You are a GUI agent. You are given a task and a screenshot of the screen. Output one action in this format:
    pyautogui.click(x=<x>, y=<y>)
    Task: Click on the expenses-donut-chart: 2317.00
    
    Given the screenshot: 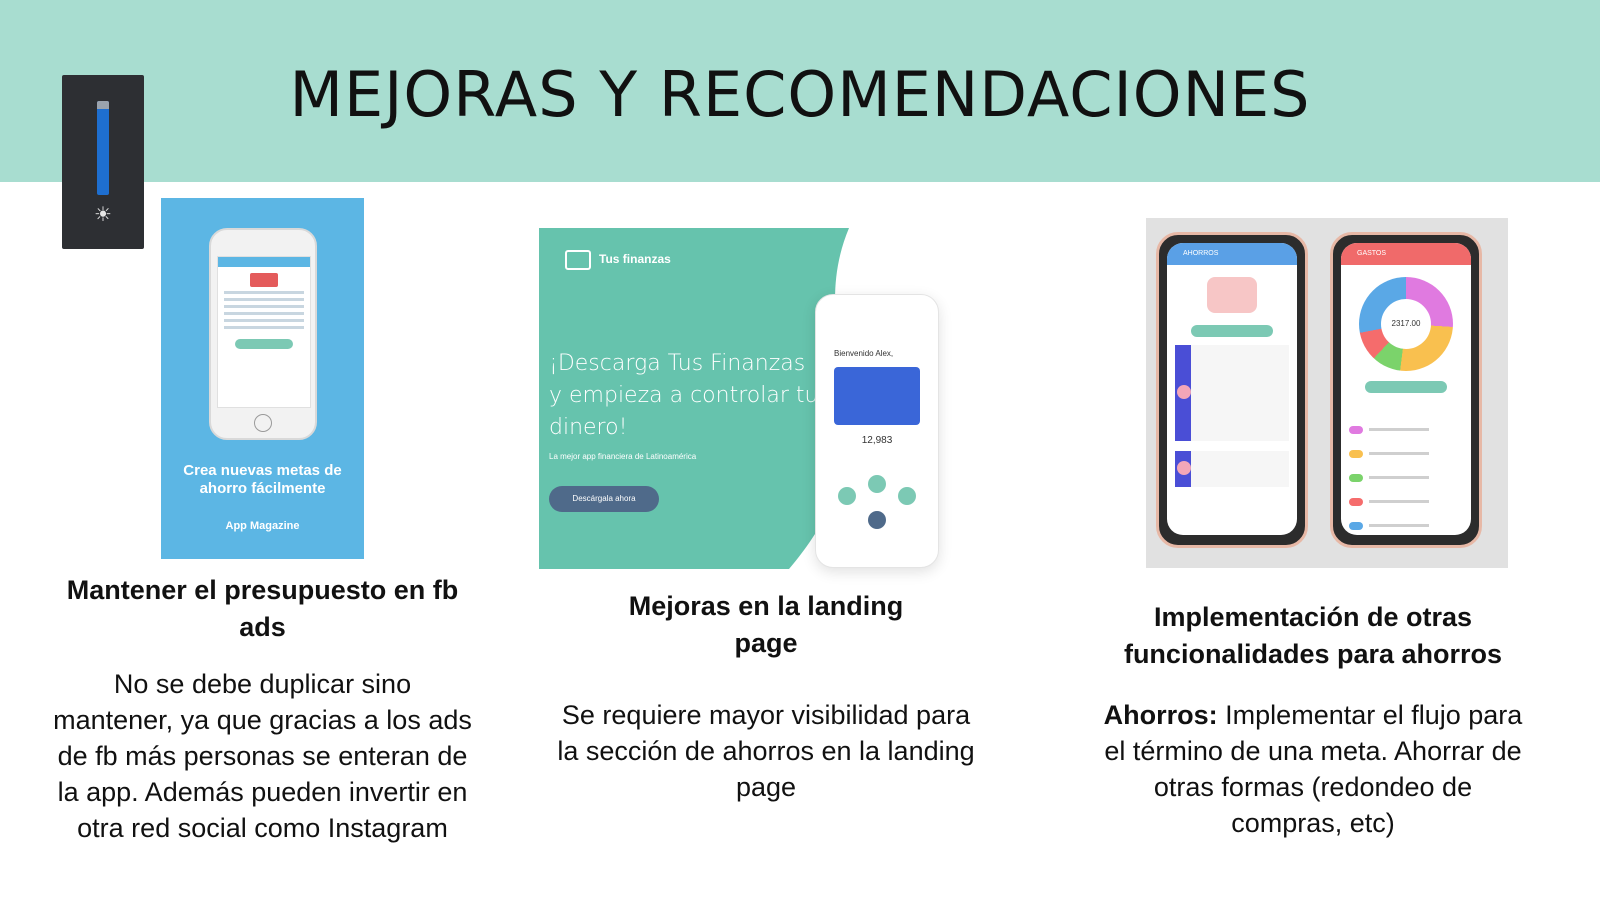 What is the action you would take?
    pyautogui.click(x=1406, y=324)
    